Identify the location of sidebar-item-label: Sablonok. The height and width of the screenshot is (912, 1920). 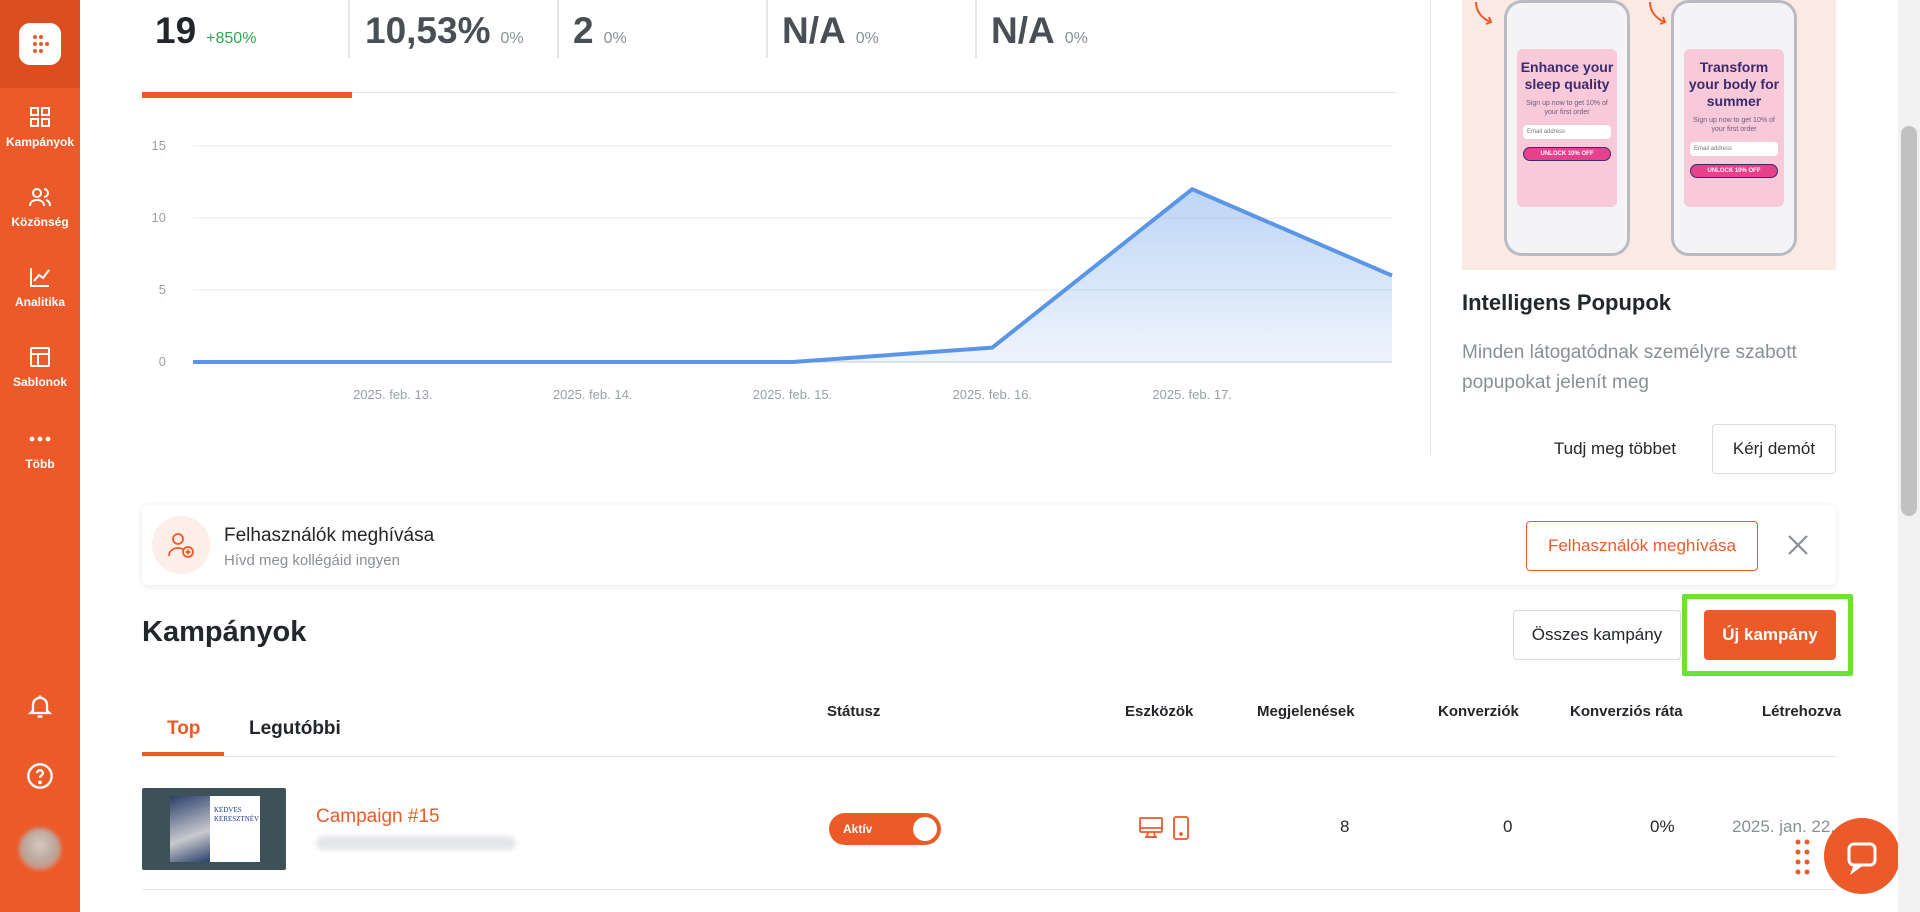
(39, 382).